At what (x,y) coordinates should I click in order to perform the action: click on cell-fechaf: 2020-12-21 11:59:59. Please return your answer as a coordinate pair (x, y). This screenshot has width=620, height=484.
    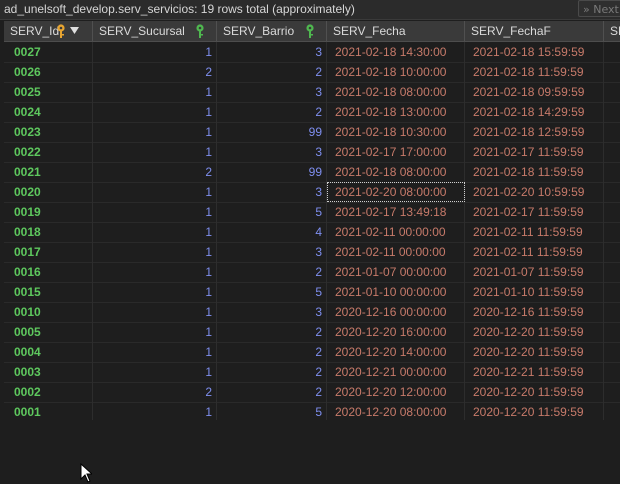
    Looking at the image, I should click on (534, 372).